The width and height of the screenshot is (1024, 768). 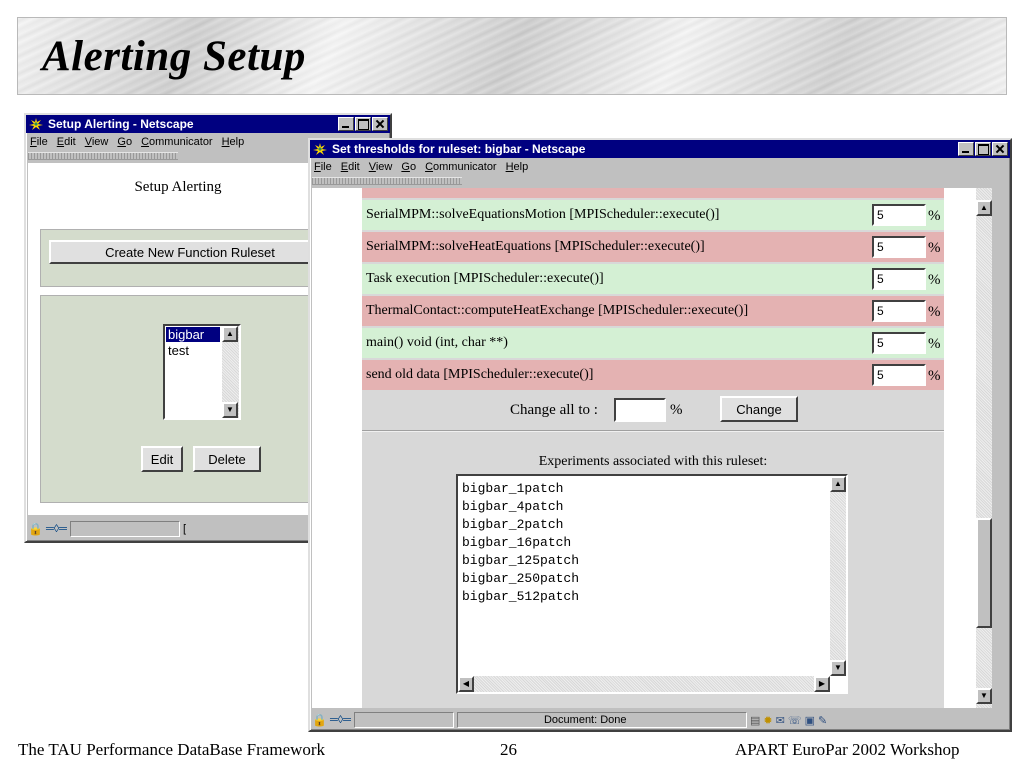 I want to click on status-field, so click(x=124, y=529).